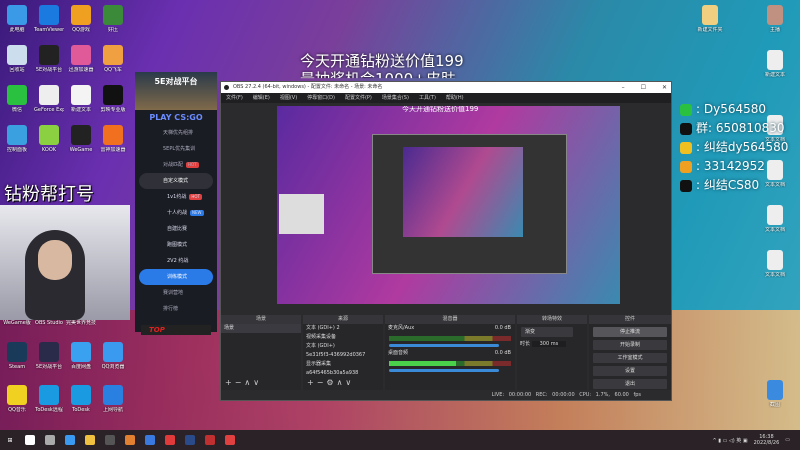 The height and width of the screenshot is (450, 800). I want to click on menu-item: 场景集合(S), so click(395, 98).